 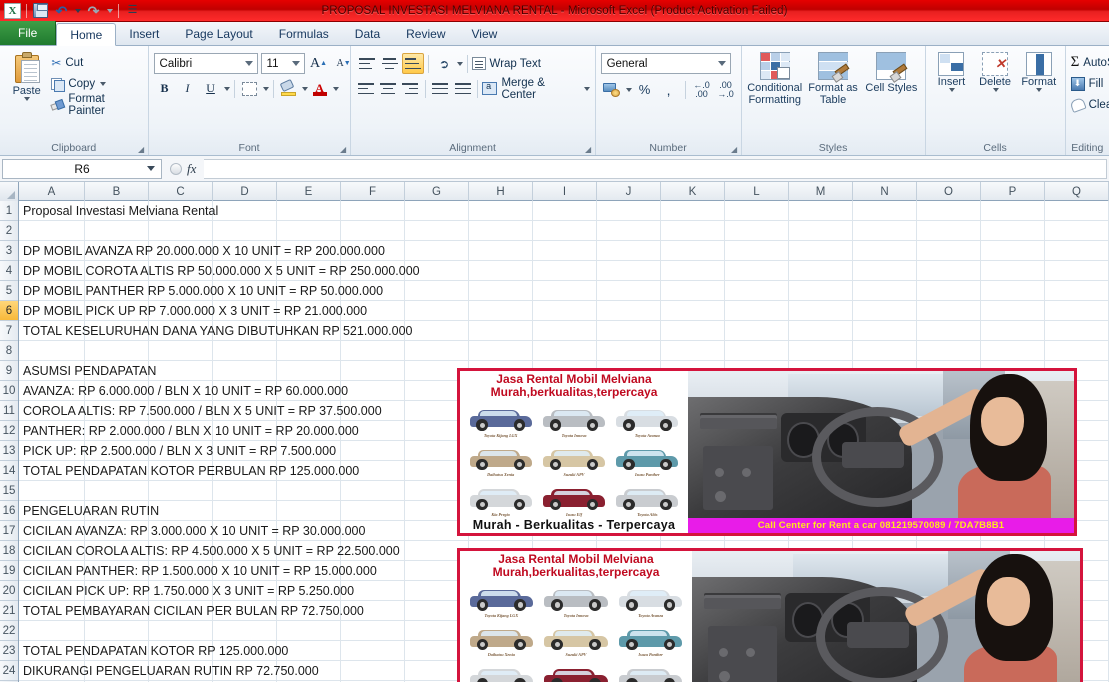 I want to click on cell-L8, so click(x=757, y=351).